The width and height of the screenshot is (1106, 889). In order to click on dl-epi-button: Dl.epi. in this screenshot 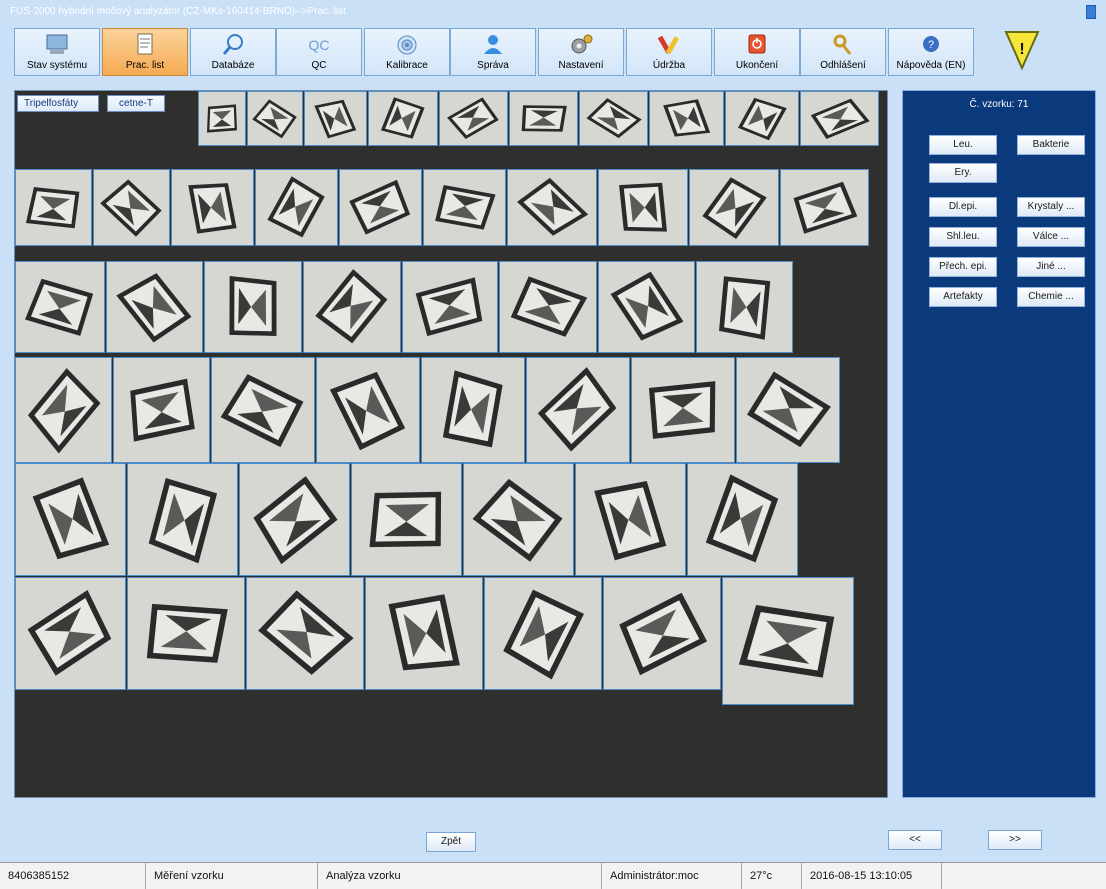, I will do `click(963, 207)`.